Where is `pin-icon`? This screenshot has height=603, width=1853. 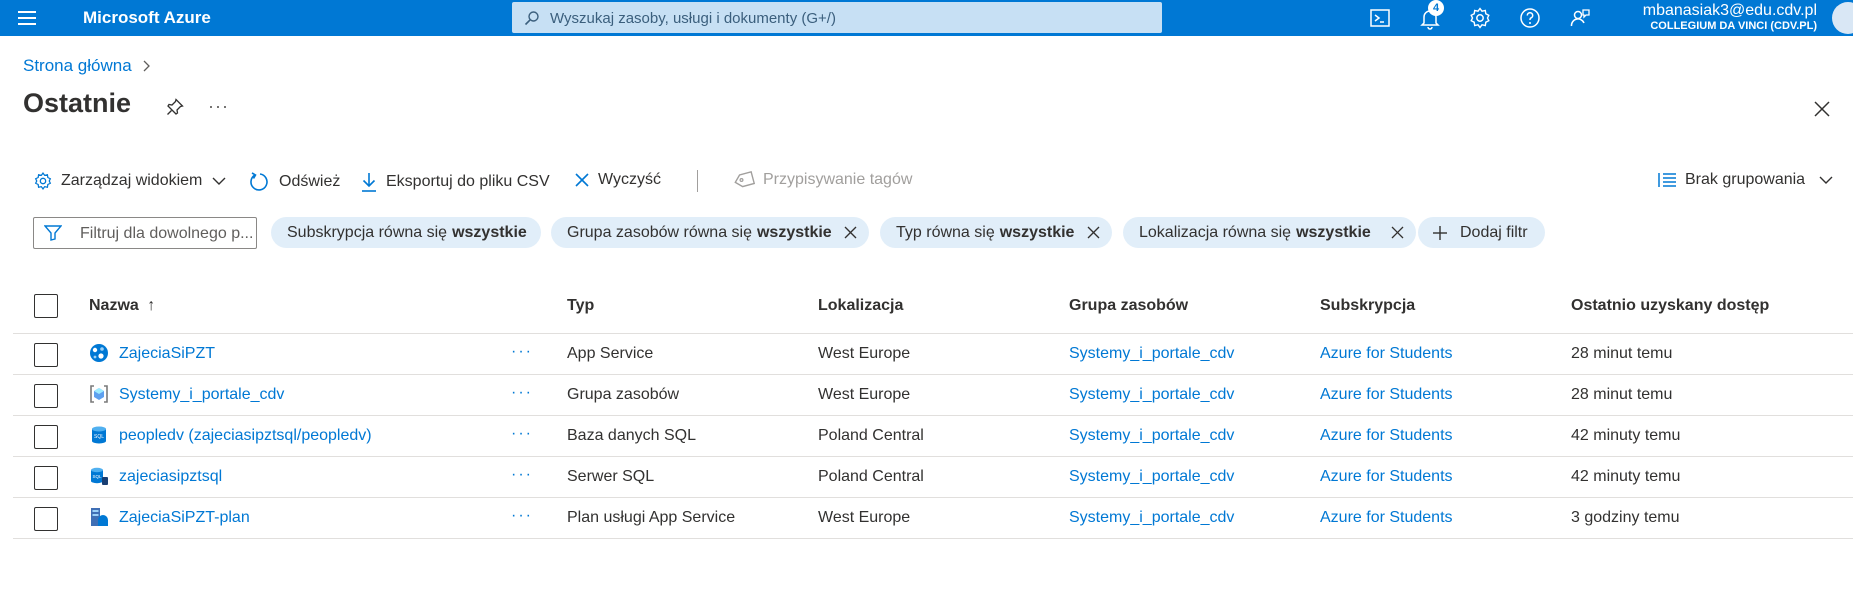
pin-icon is located at coordinates (175, 107).